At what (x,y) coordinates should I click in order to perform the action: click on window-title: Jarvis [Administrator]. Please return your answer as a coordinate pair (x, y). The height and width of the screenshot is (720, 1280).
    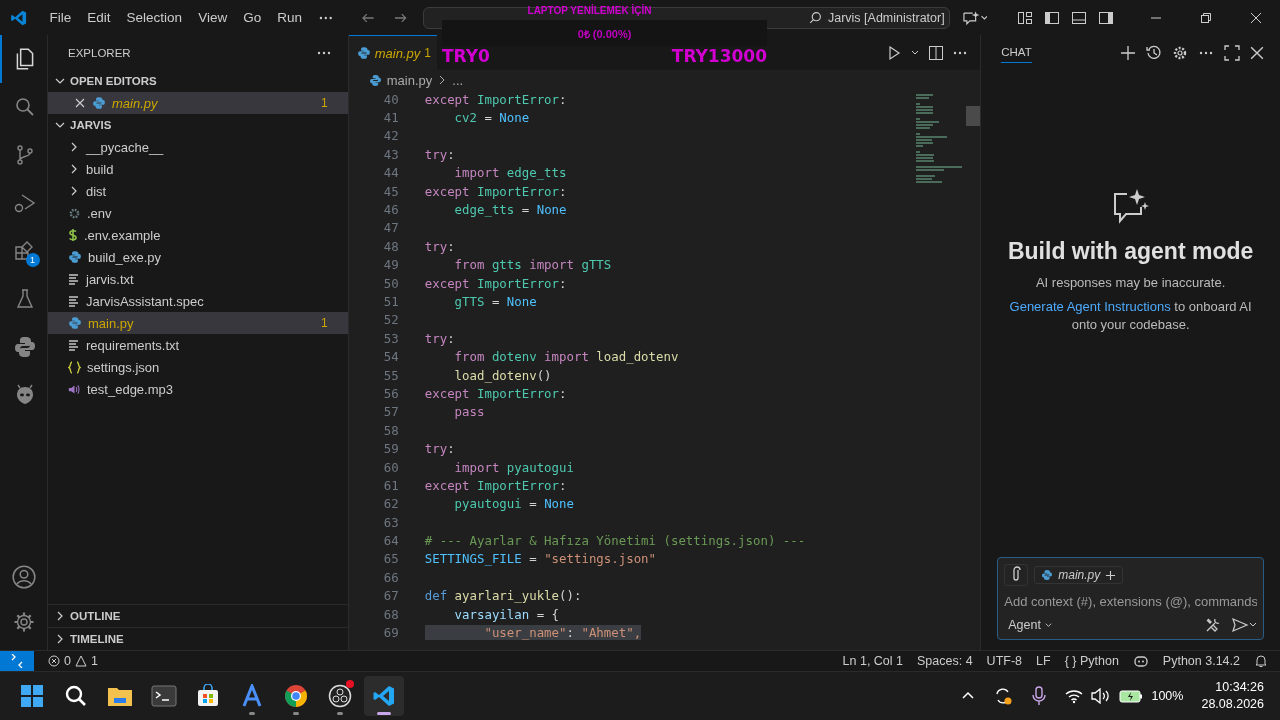
    Looking at the image, I should click on (886, 17).